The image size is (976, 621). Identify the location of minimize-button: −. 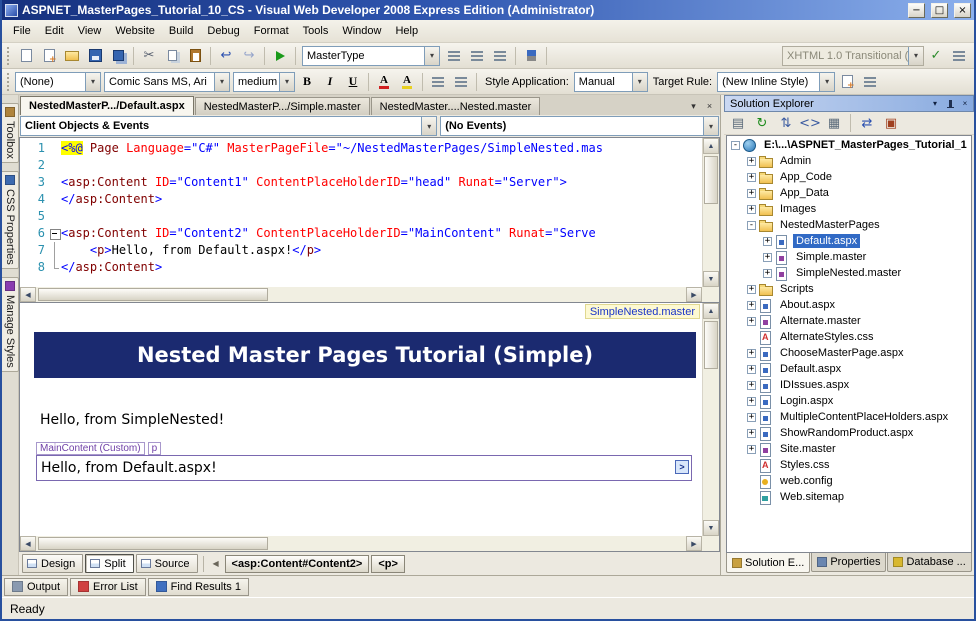
(916, 10).